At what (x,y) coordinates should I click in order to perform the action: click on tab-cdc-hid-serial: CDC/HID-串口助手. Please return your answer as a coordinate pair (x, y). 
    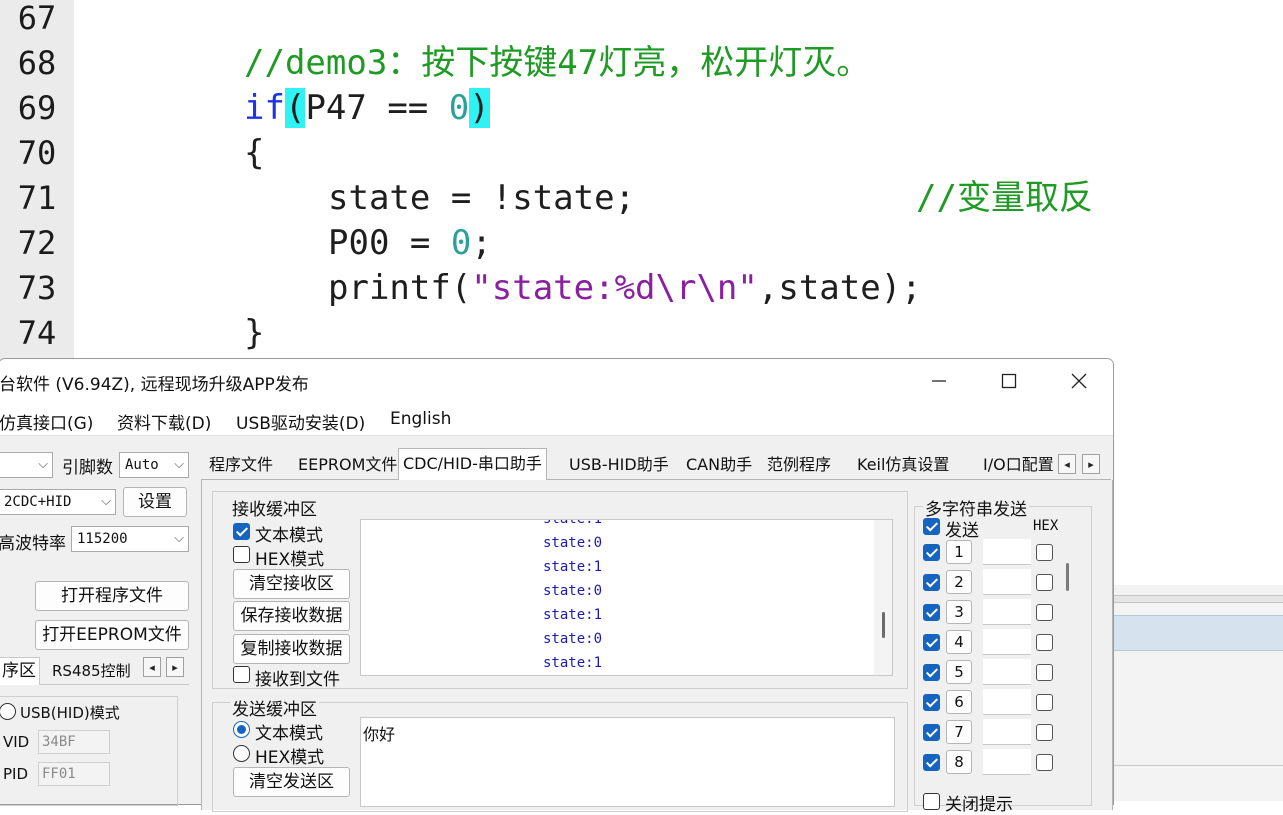
    Looking at the image, I should click on (472, 464).